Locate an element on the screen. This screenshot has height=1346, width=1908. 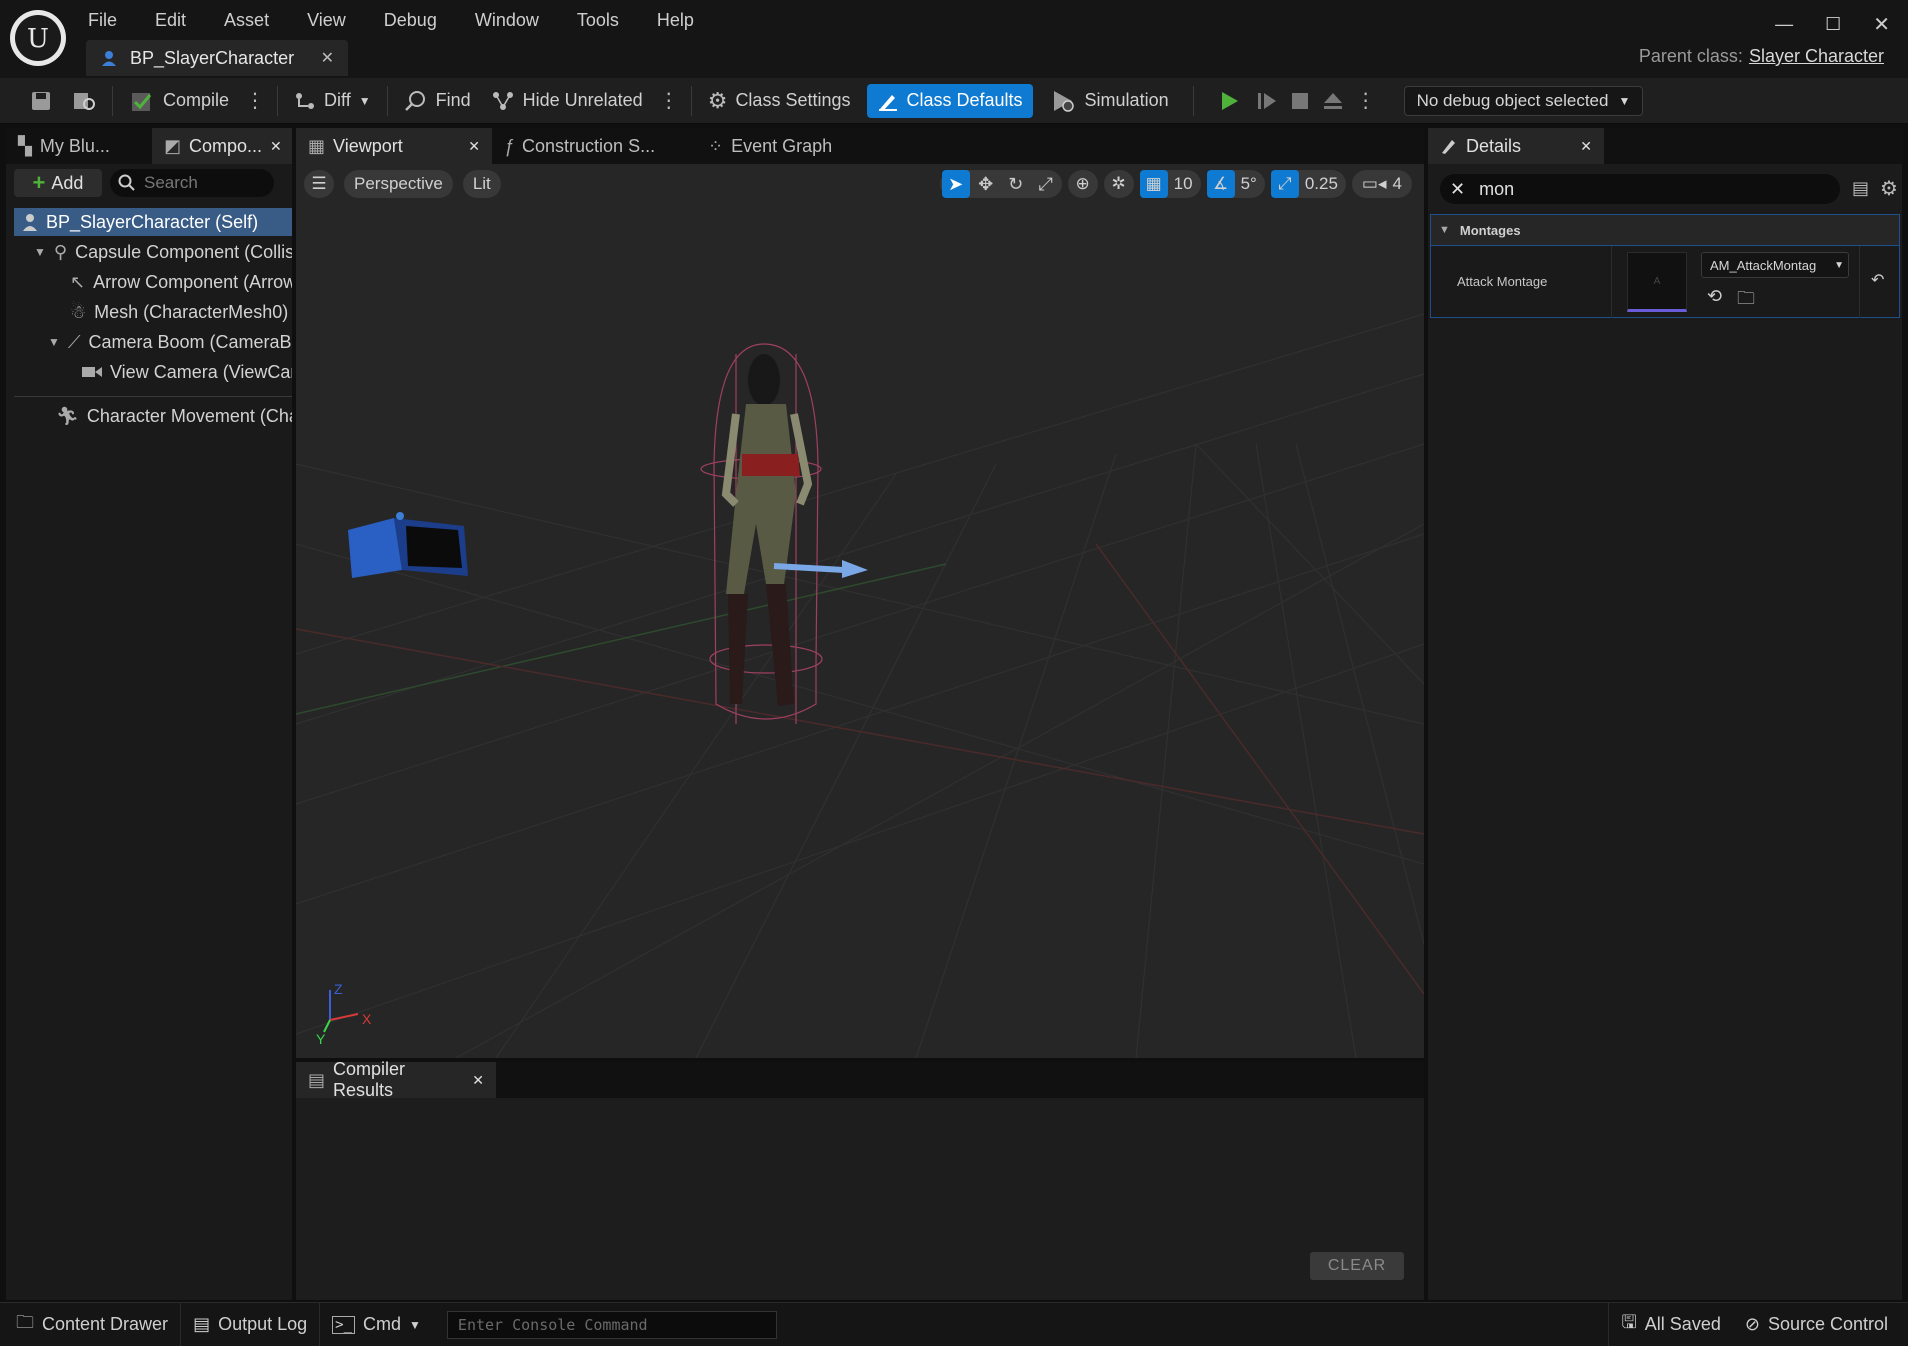
menu-window: Window is located at coordinates (507, 20).